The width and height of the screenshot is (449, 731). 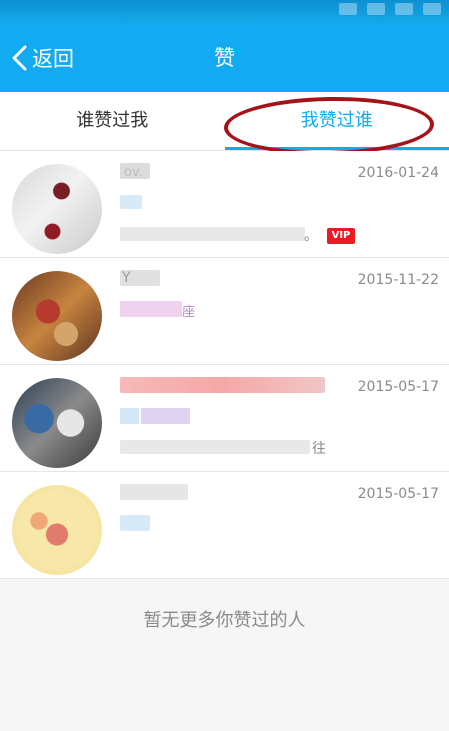 I want to click on back-label: 返回, so click(x=53, y=59).